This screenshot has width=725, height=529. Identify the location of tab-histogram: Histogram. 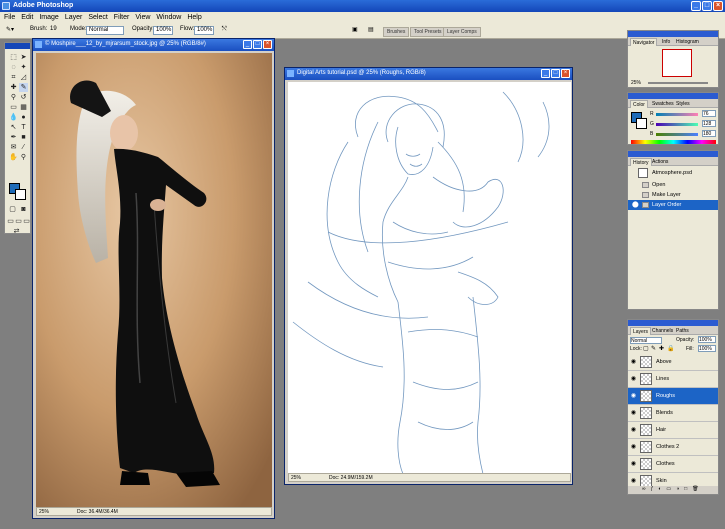
(687, 42).